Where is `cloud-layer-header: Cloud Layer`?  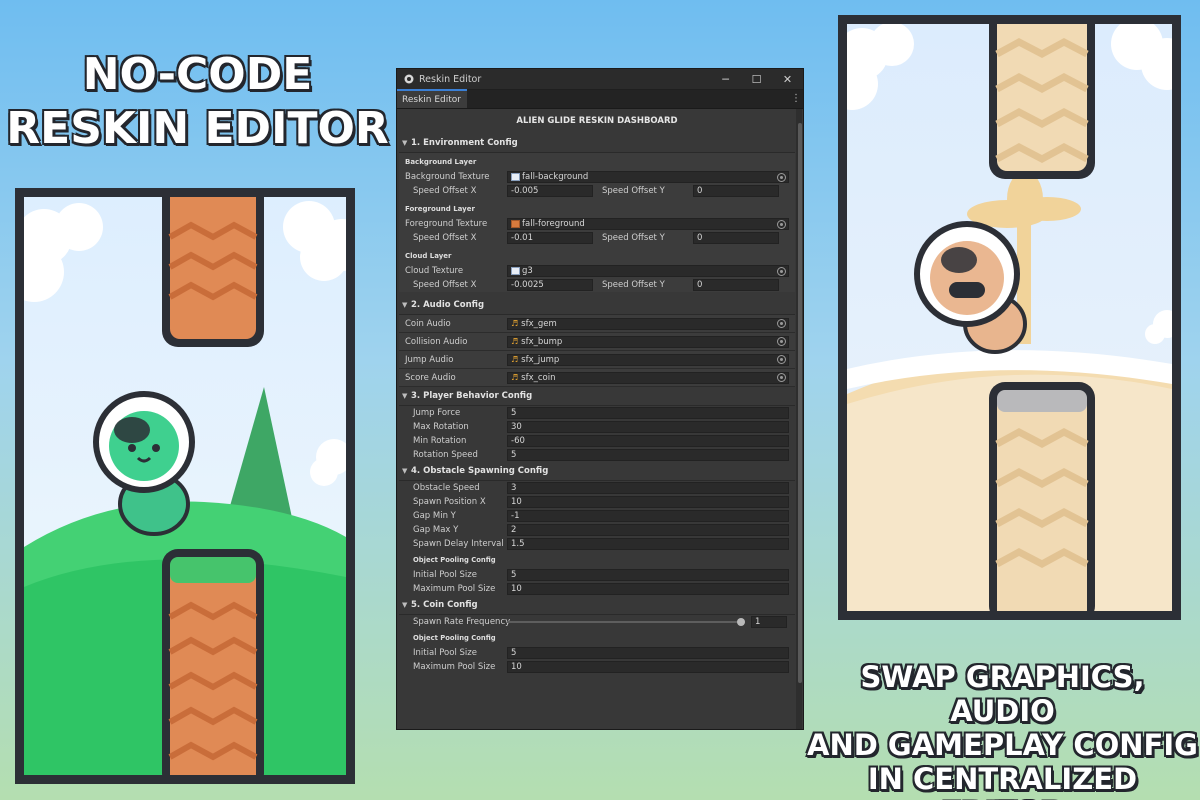 cloud-layer-header: Cloud Layer is located at coordinates (428, 256).